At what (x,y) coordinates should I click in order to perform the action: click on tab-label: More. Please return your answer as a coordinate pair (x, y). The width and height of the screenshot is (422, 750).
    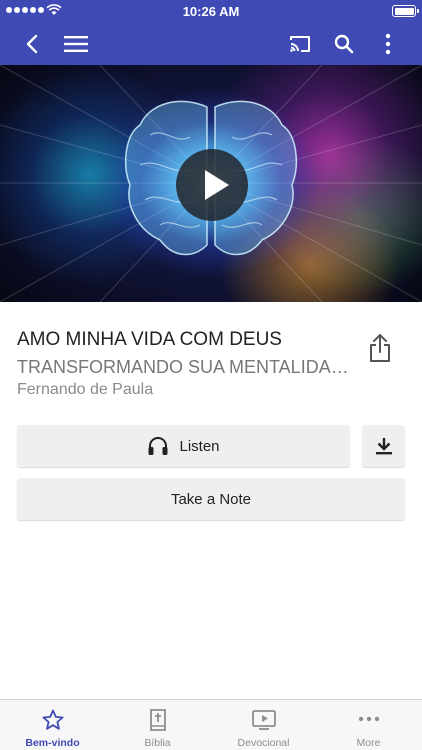
    Looking at the image, I should click on (368, 743).